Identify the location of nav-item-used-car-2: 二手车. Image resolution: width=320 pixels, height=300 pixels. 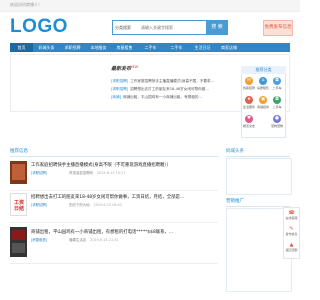
(176, 47).